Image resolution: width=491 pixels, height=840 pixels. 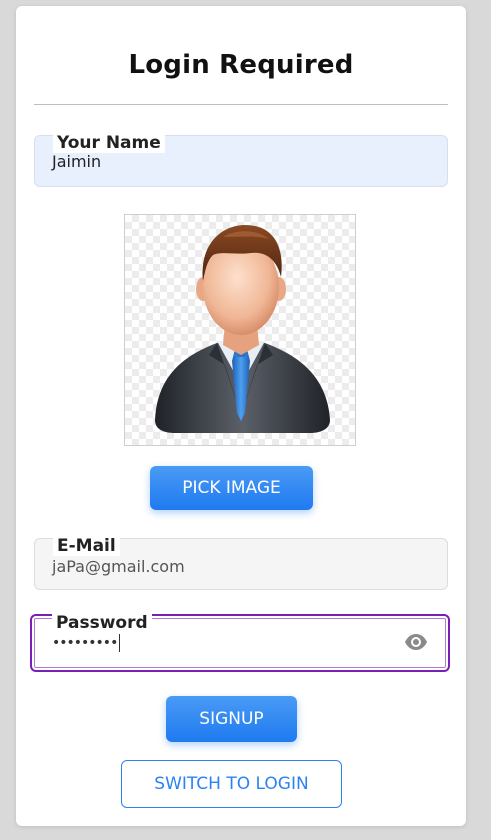 I want to click on password-field-value-wrap: •••••••••, so click(x=86, y=643).